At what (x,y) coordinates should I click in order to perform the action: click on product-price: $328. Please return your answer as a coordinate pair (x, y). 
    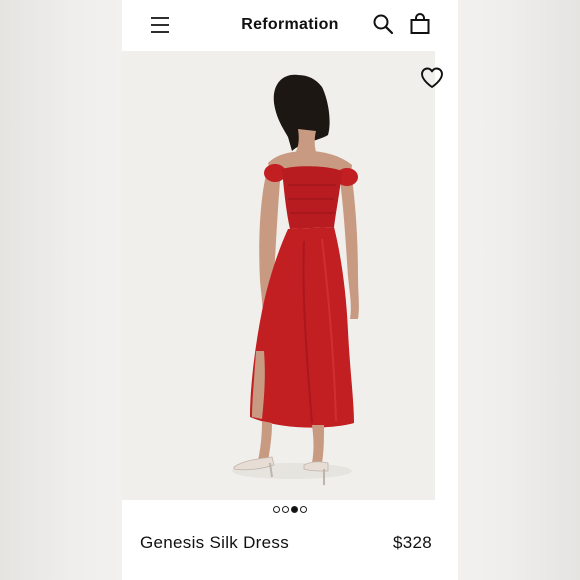
    Looking at the image, I should click on (412, 542).